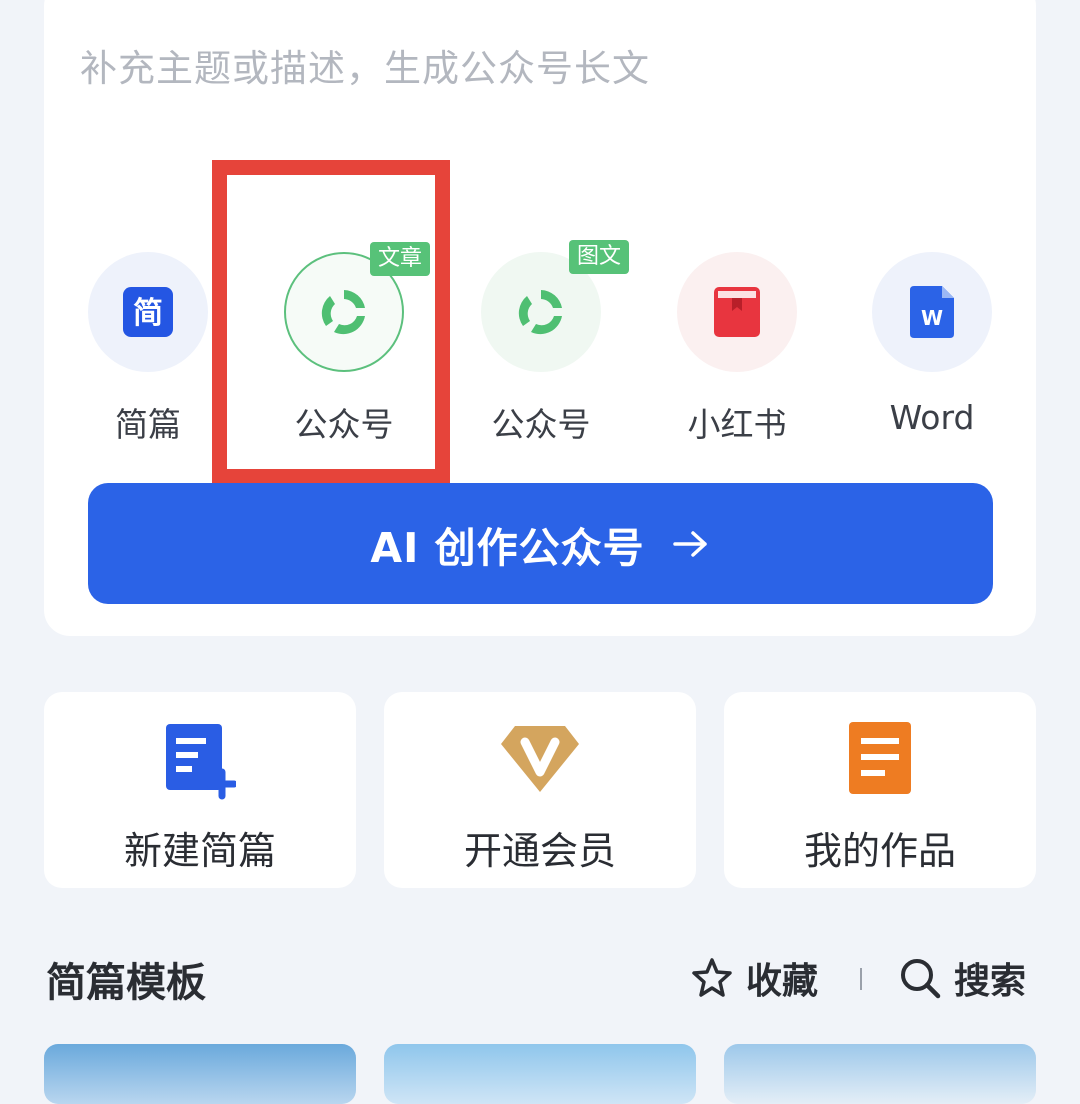 This screenshot has height=1104, width=1080. I want to click on ai-create-label: AI 创作公众号, so click(507, 547).